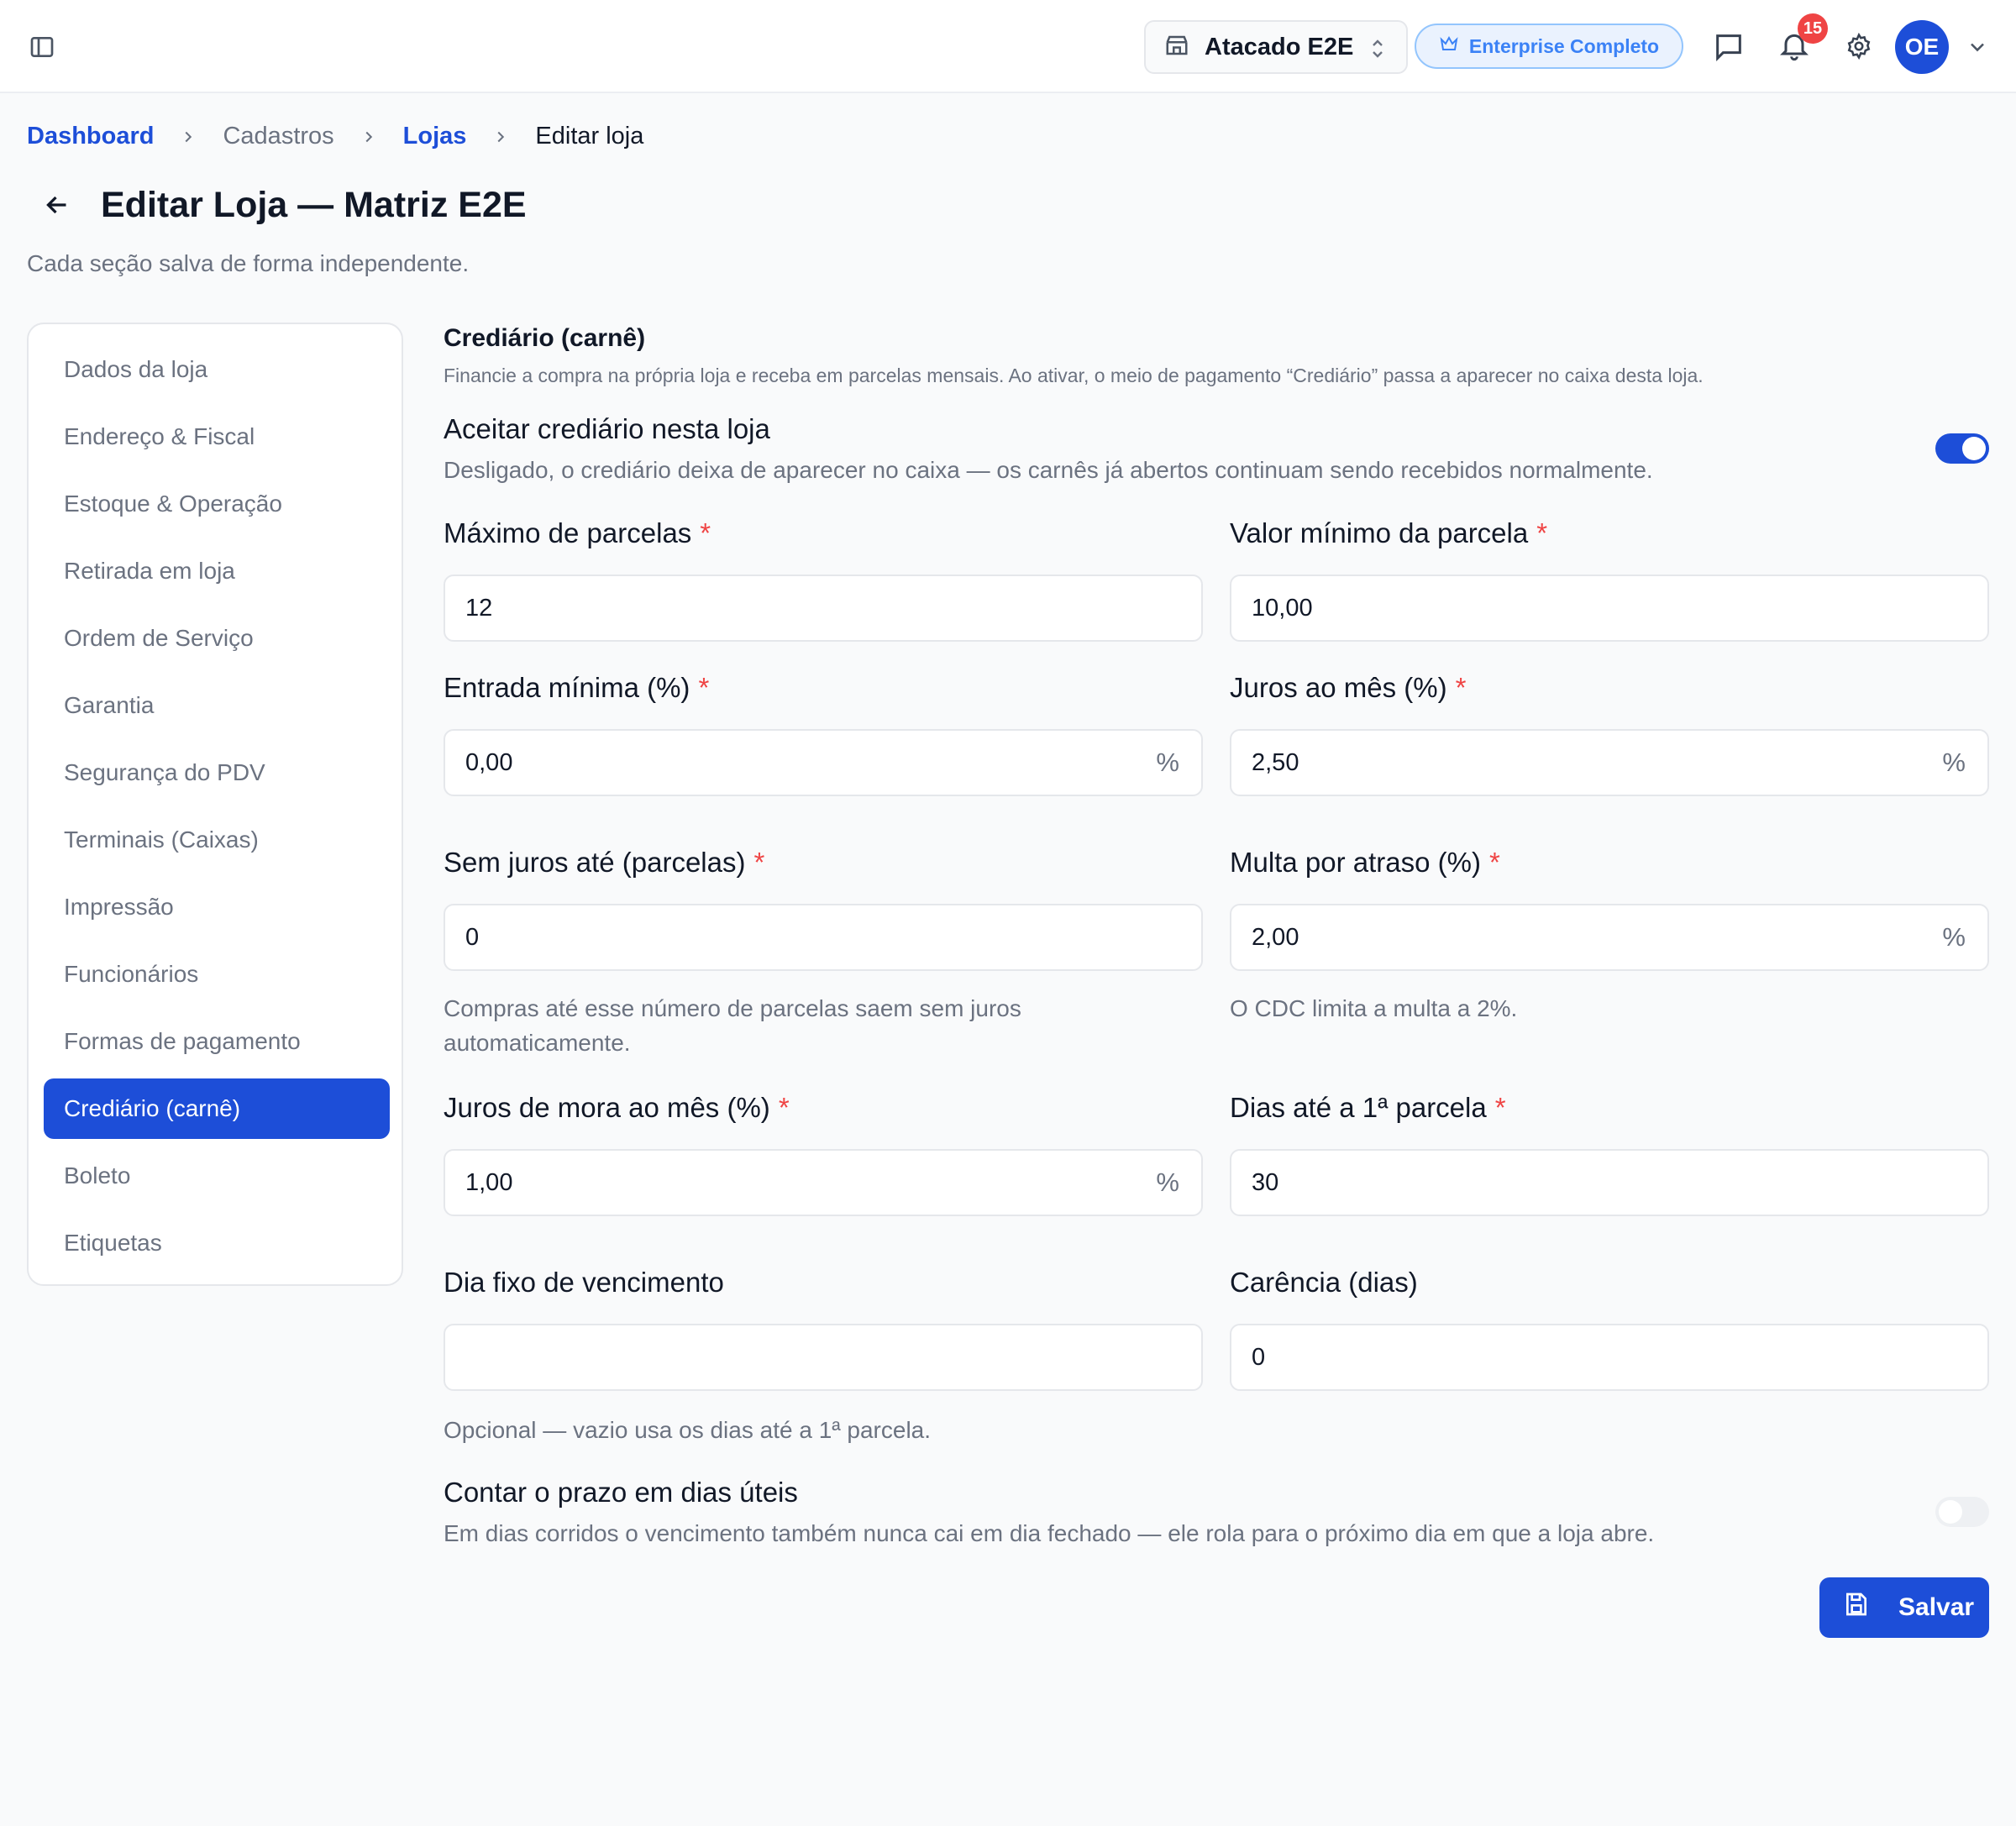 This screenshot has width=2016, height=1826. What do you see at coordinates (217, 370) in the screenshot?
I see `nav-item-dados-da-loja: Dados da loja` at bounding box center [217, 370].